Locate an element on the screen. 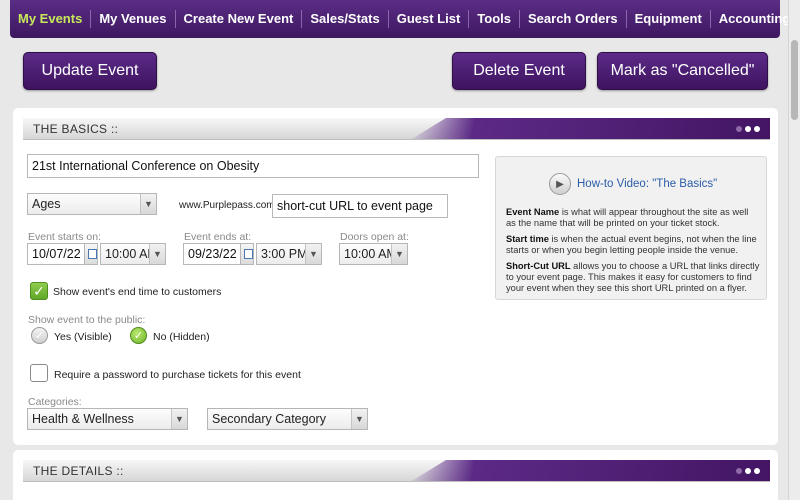 This screenshot has width=800, height=500. password-checkbox is located at coordinates (39, 373).